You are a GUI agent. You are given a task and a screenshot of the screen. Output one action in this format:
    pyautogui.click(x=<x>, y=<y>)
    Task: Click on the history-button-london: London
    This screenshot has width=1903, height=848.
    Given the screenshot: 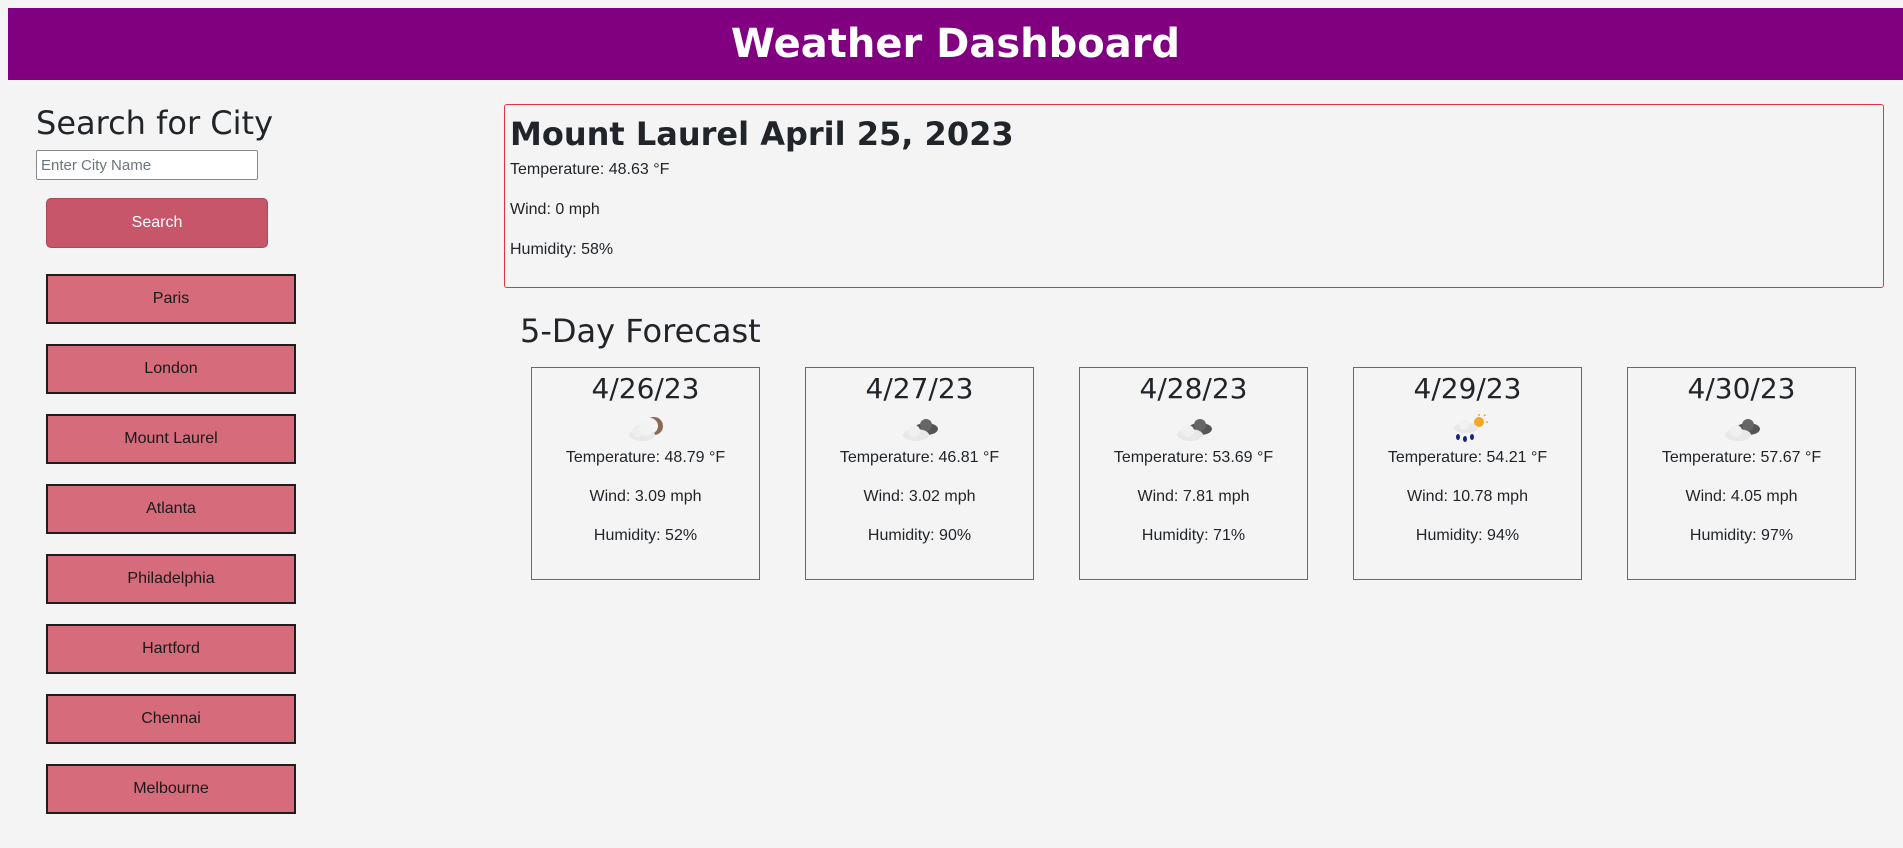 What is the action you would take?
    pyautogui.click(x=171, y=369)
    